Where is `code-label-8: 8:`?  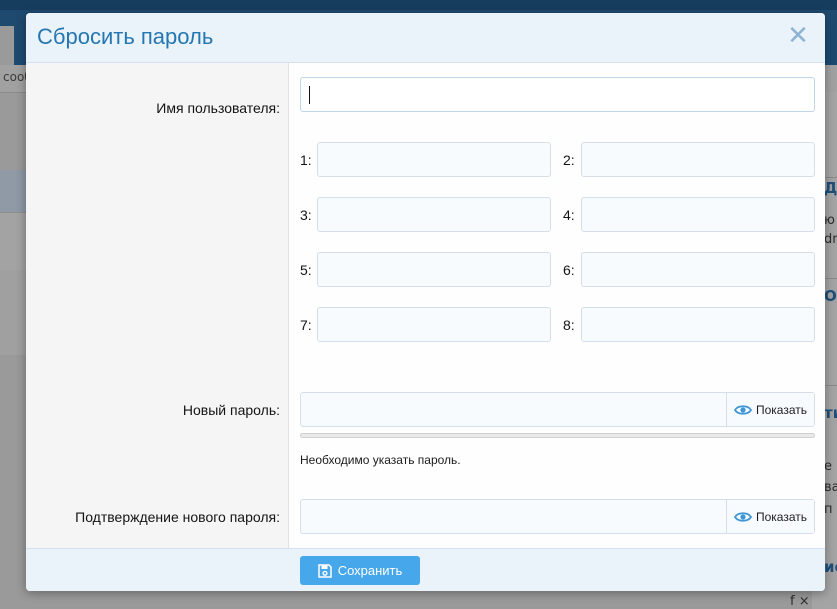
code-label-8: 8: is located at coordinates (569, 325).